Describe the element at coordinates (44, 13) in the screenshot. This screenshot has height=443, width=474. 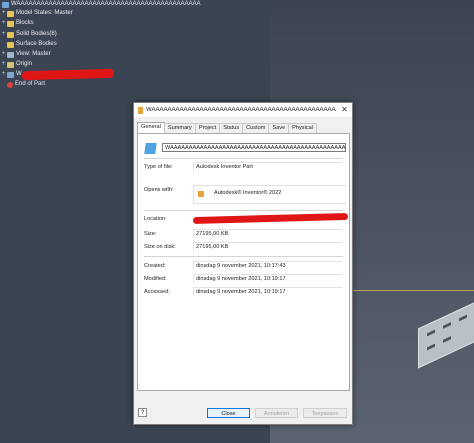
I see `browser-item-label: Model States: Master` at that location.